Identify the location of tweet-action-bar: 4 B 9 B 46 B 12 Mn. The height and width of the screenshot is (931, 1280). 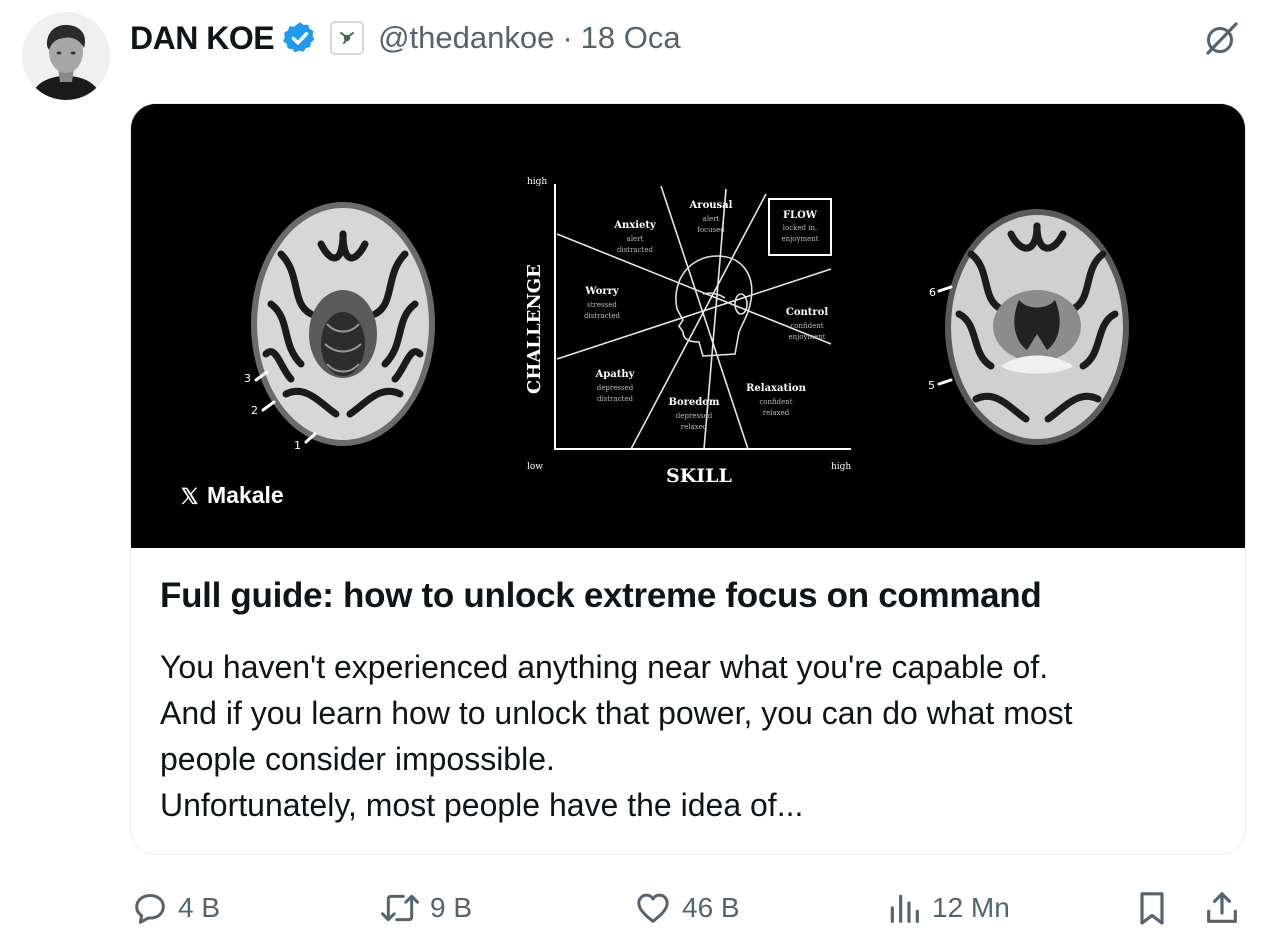
(688, 907).